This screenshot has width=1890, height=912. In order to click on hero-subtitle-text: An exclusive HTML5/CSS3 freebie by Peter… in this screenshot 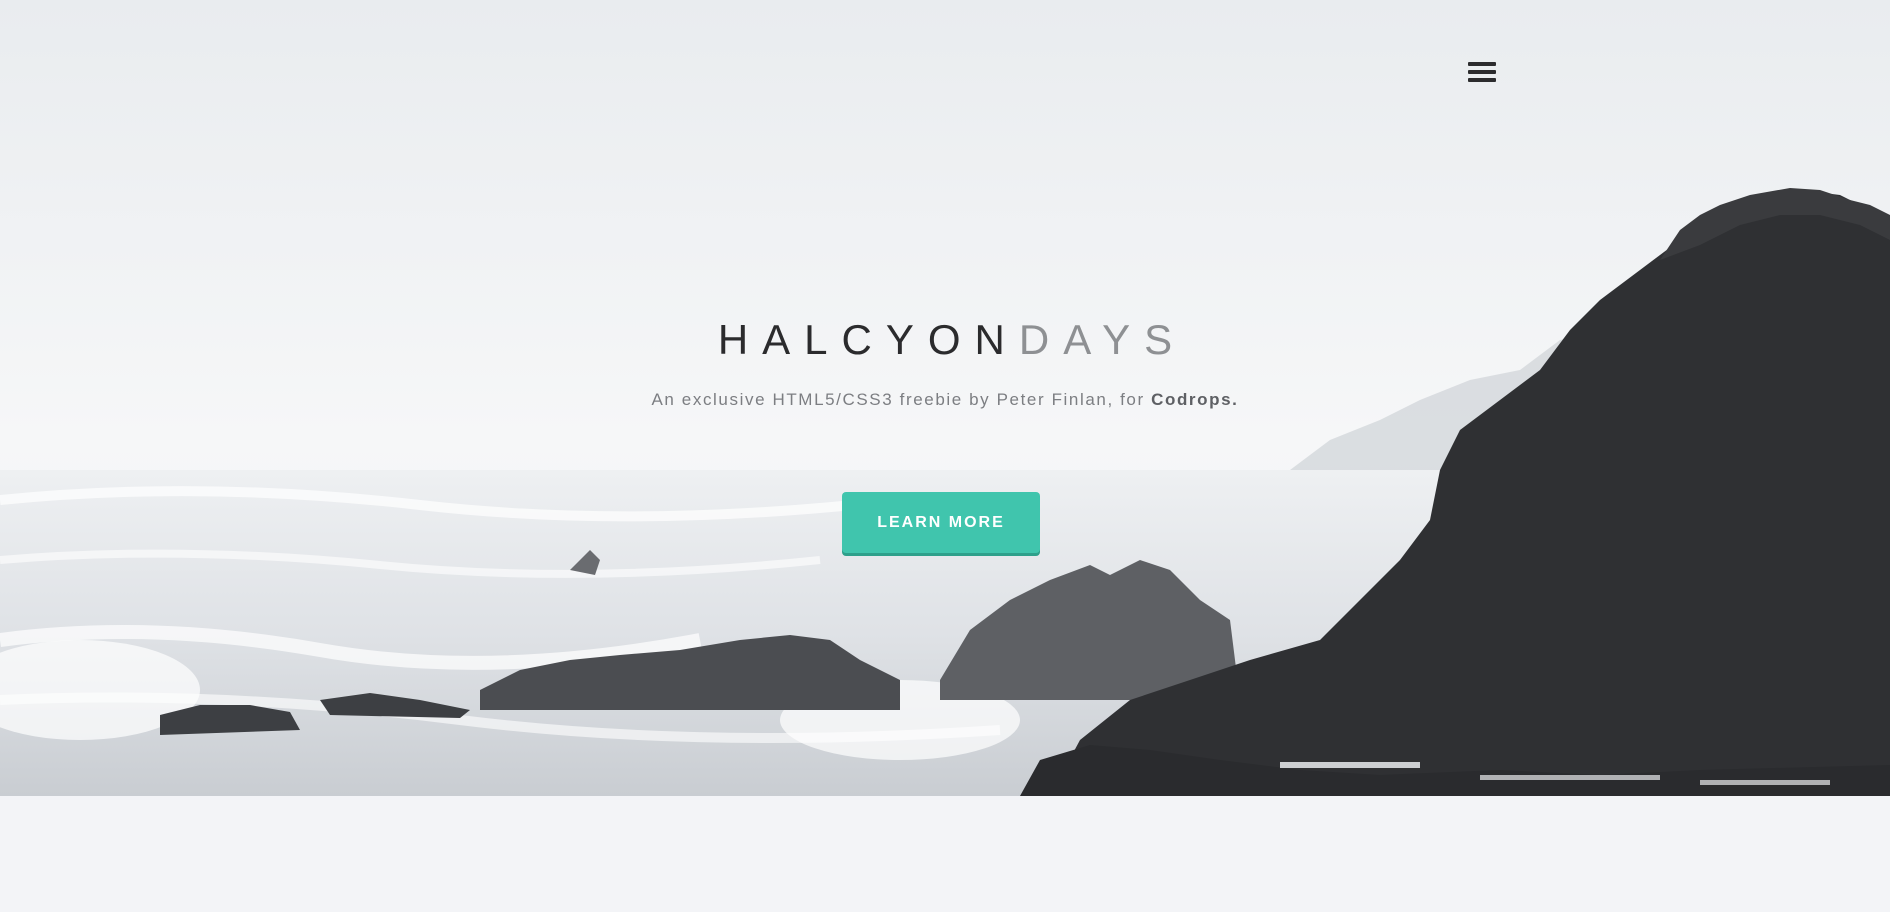, I will do `click(901, 399)`.